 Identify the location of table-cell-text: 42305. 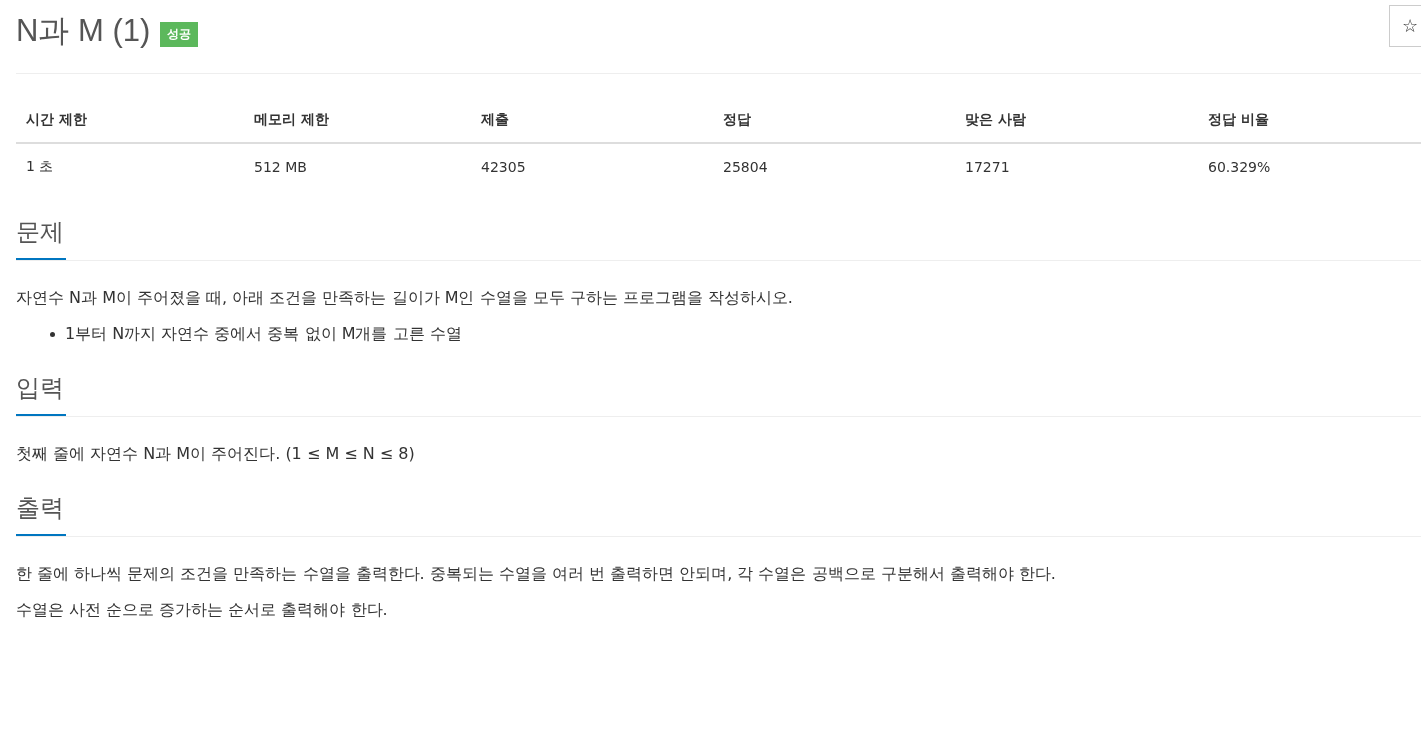
(503, 166).